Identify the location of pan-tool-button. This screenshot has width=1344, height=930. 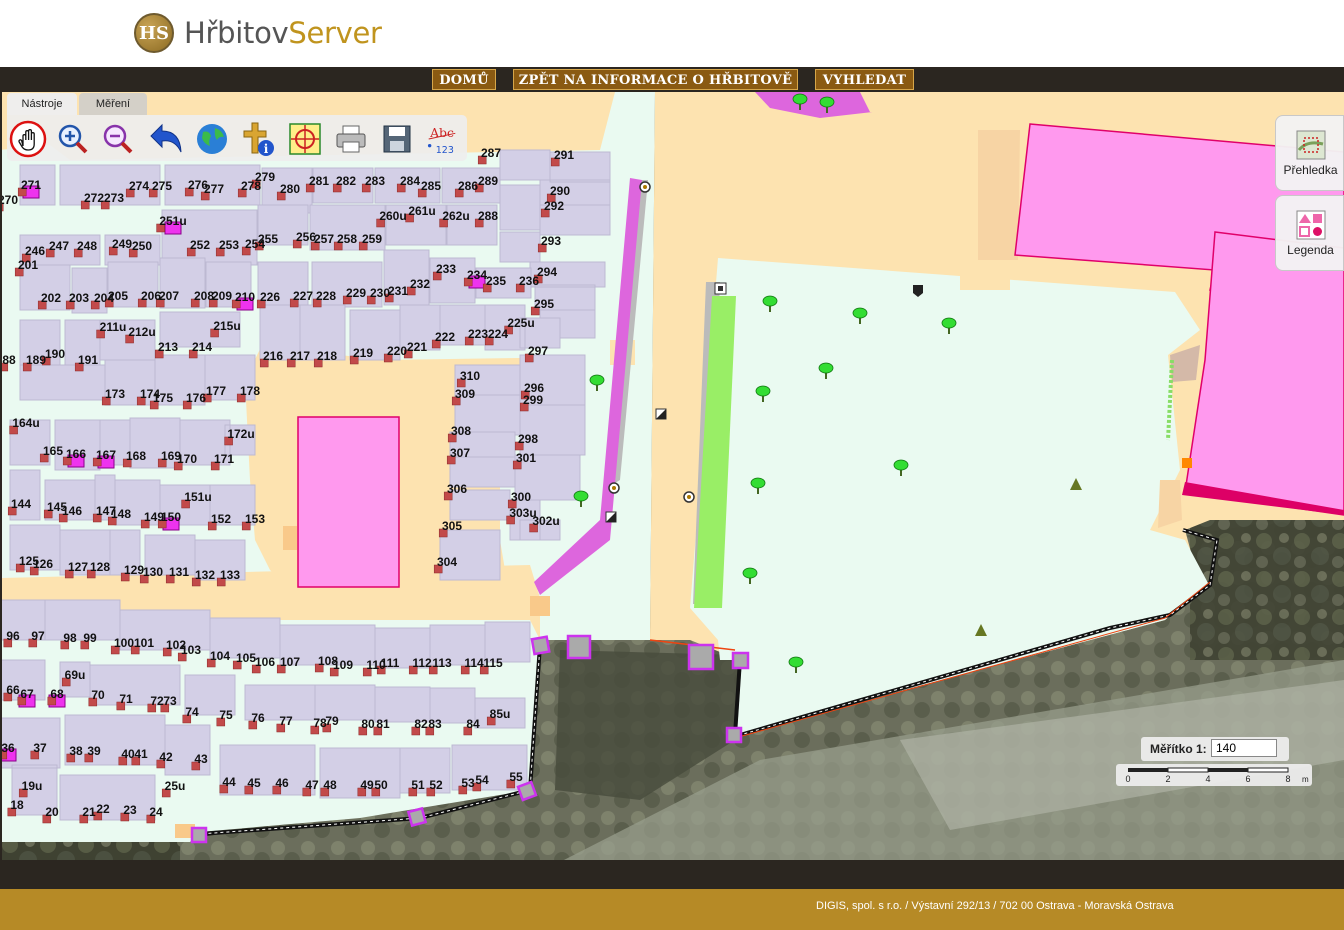
(28, 139).